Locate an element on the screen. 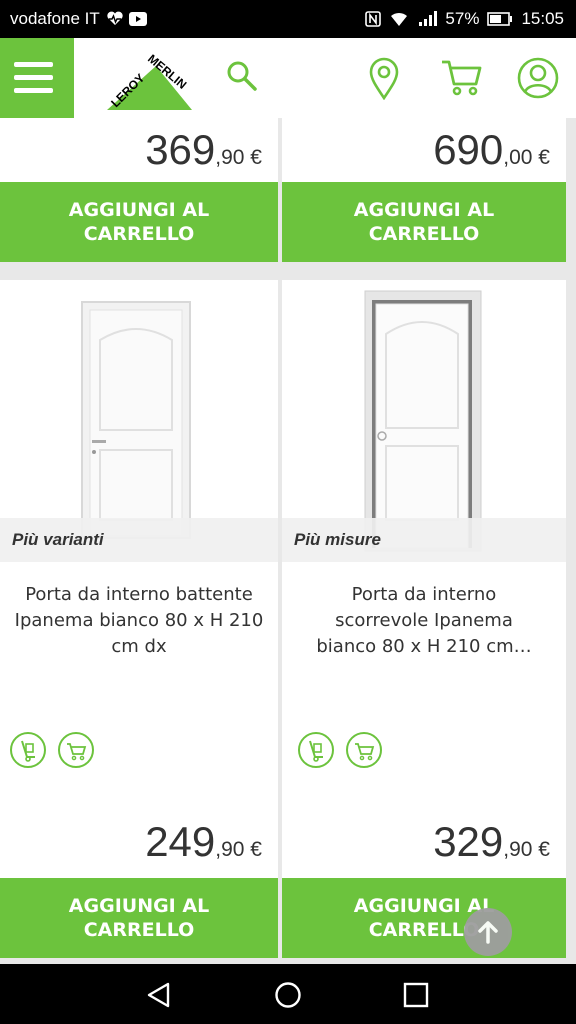  status-left: vodafone IT is located at coordinates (78, 19).